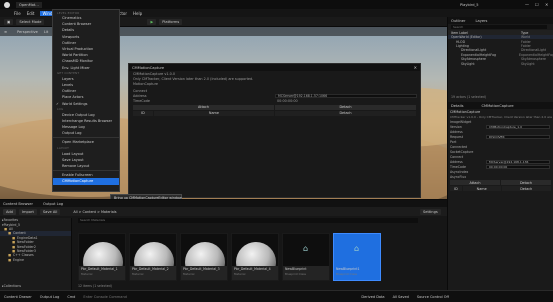  I want to click on outliner-header-type: Type, so click(524, 33).